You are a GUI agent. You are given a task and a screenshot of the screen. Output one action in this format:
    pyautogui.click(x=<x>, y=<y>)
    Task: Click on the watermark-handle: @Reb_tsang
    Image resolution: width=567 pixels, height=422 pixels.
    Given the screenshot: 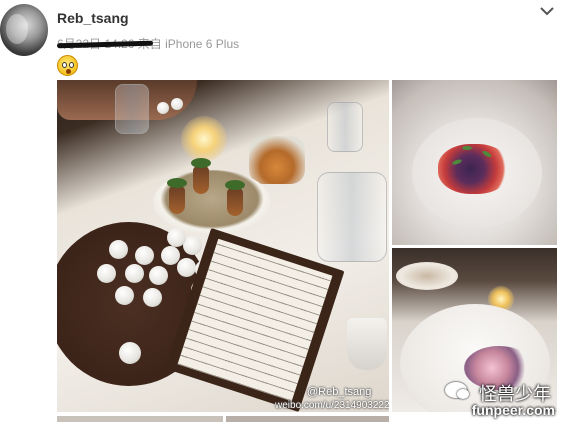 What is the action you would take?
    pyautogui.click(x=339, y=392)
    